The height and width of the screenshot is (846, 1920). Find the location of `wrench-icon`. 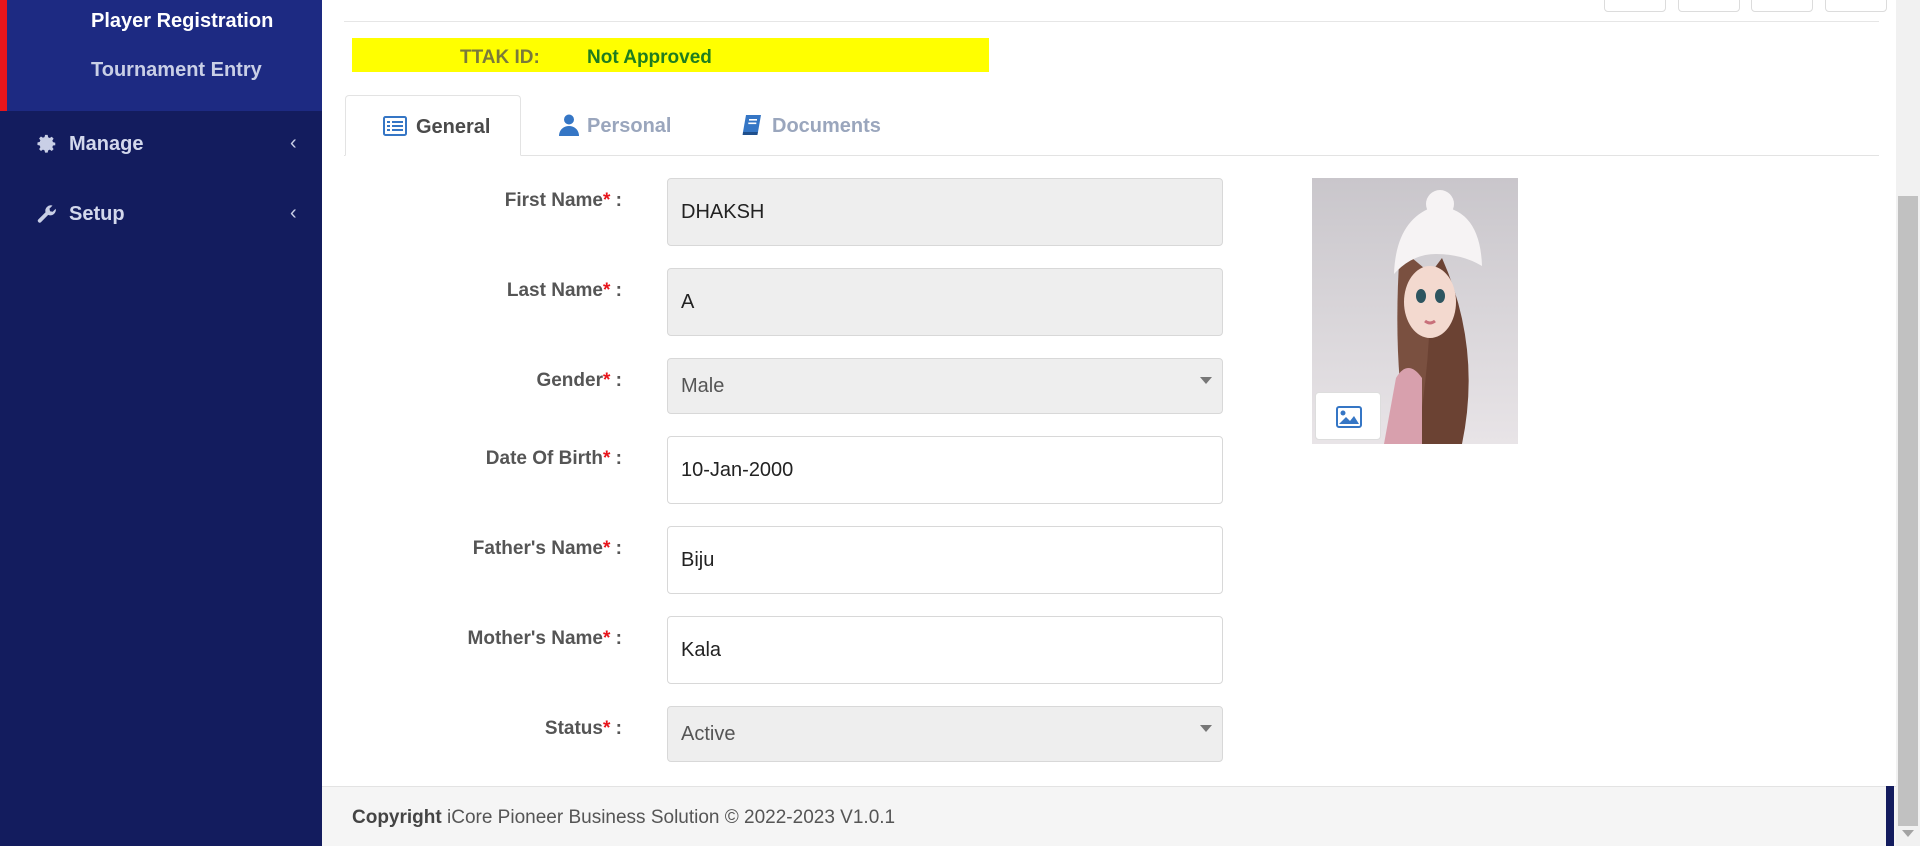

wrench-icon is located at coordinates (46, 214).